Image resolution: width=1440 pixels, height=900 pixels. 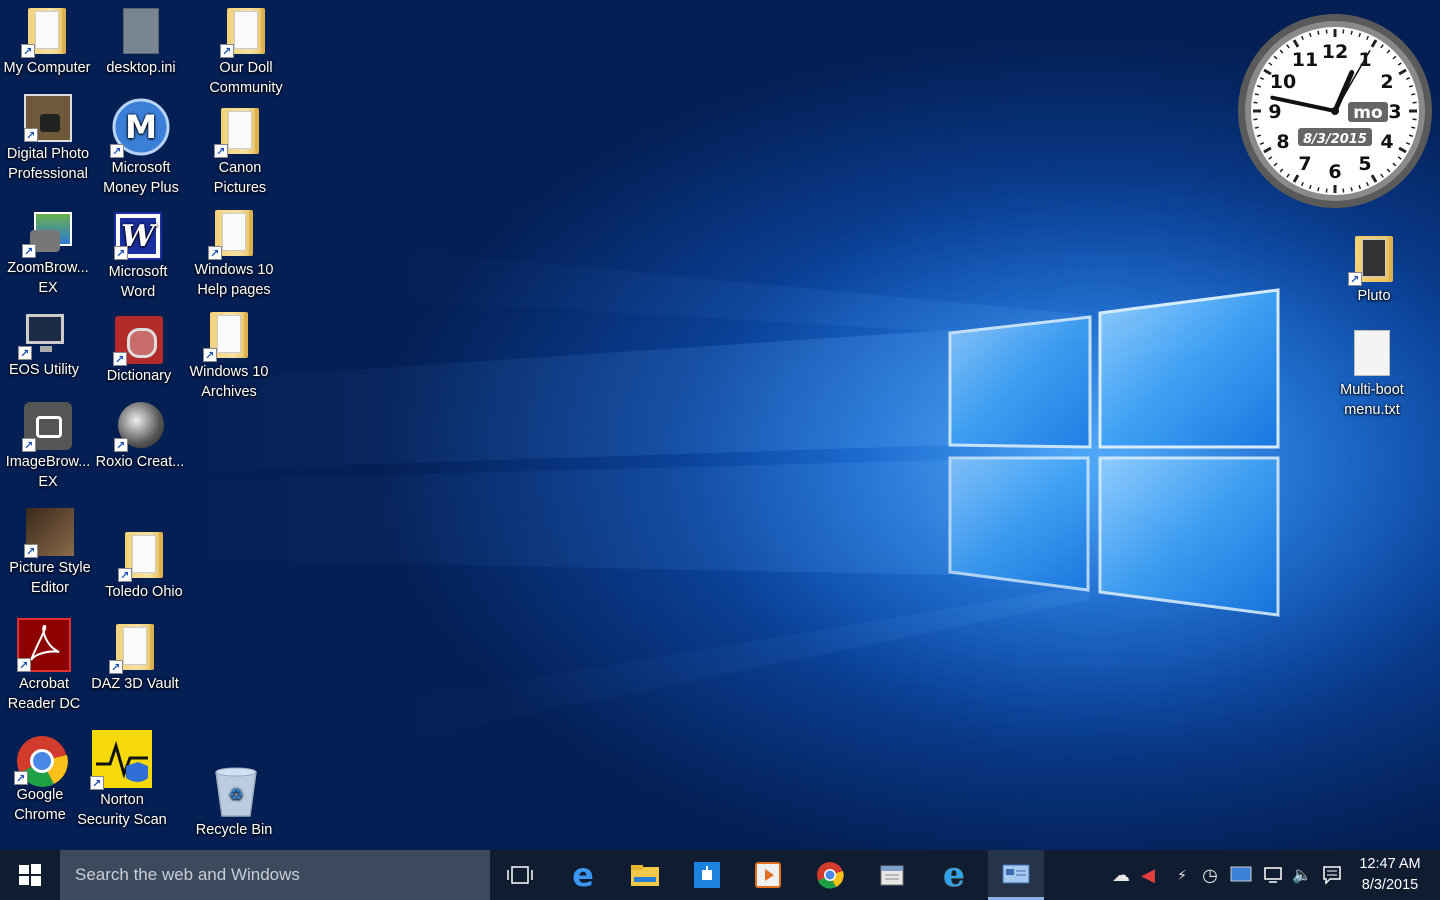 What do you see at coordinates (1182, 875) in the screenshot?
I see `network-tray-icon: ⚡` at bounding box center [1182, 875].